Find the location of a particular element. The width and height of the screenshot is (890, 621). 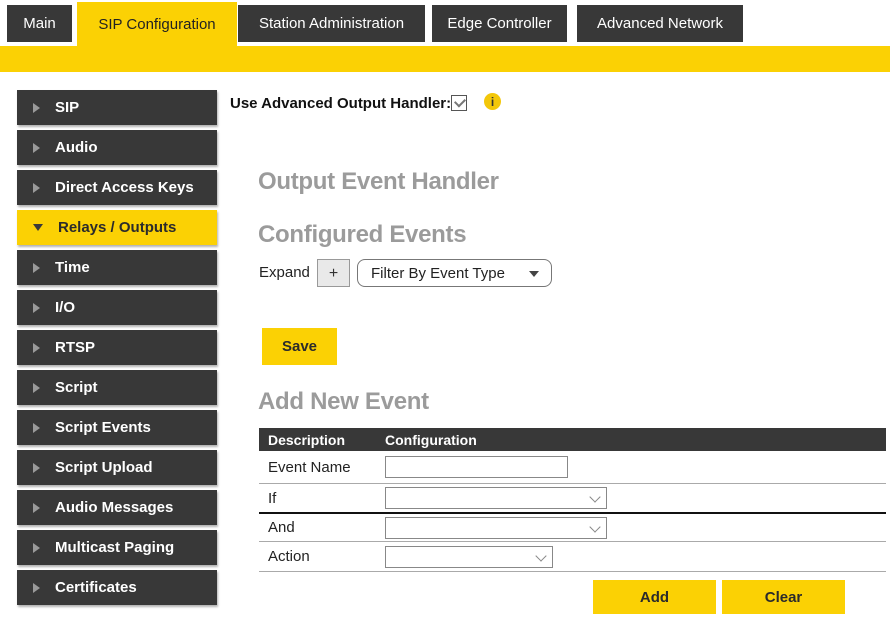

tab-sip-configuration: SIP Configuration is located at coordinates (157, 24).